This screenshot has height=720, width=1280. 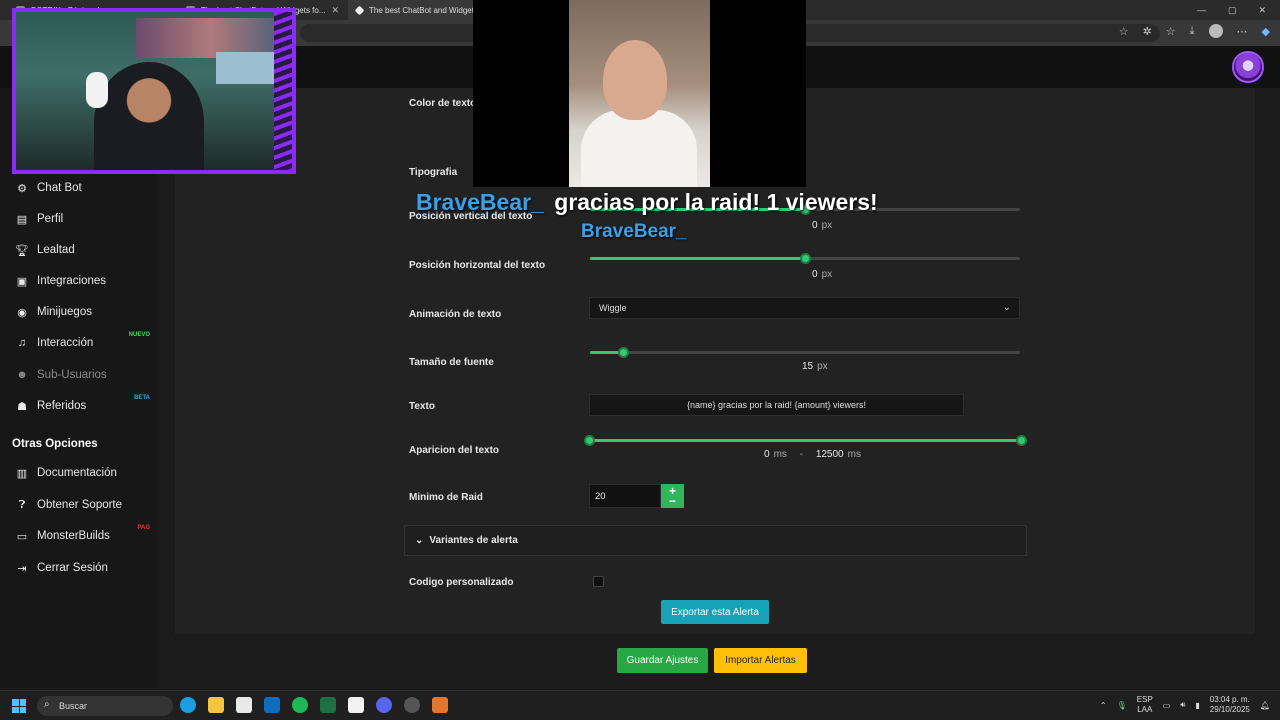 I want to click on music-icon: ♫, so click(x=22, y=343).